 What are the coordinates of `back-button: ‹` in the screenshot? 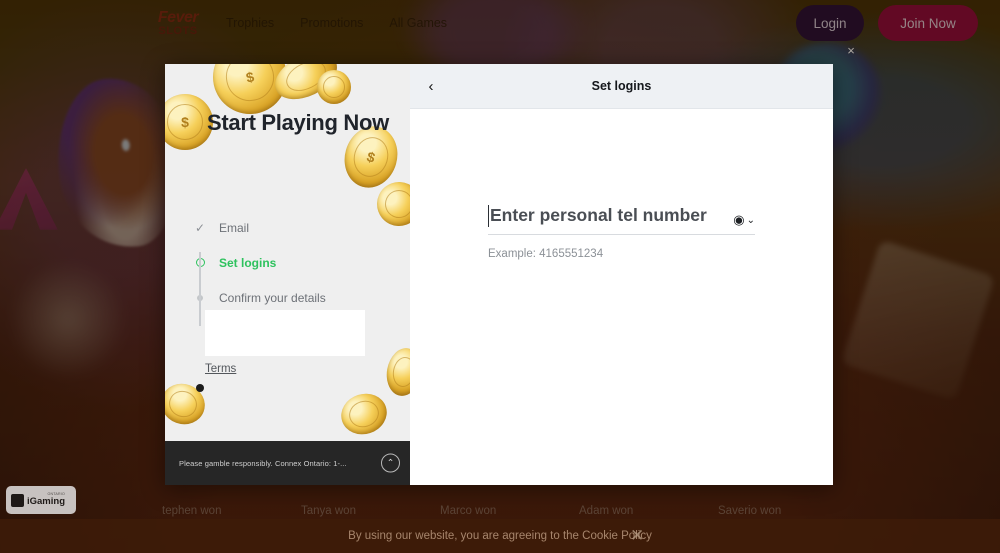 It's located at (431, 86).